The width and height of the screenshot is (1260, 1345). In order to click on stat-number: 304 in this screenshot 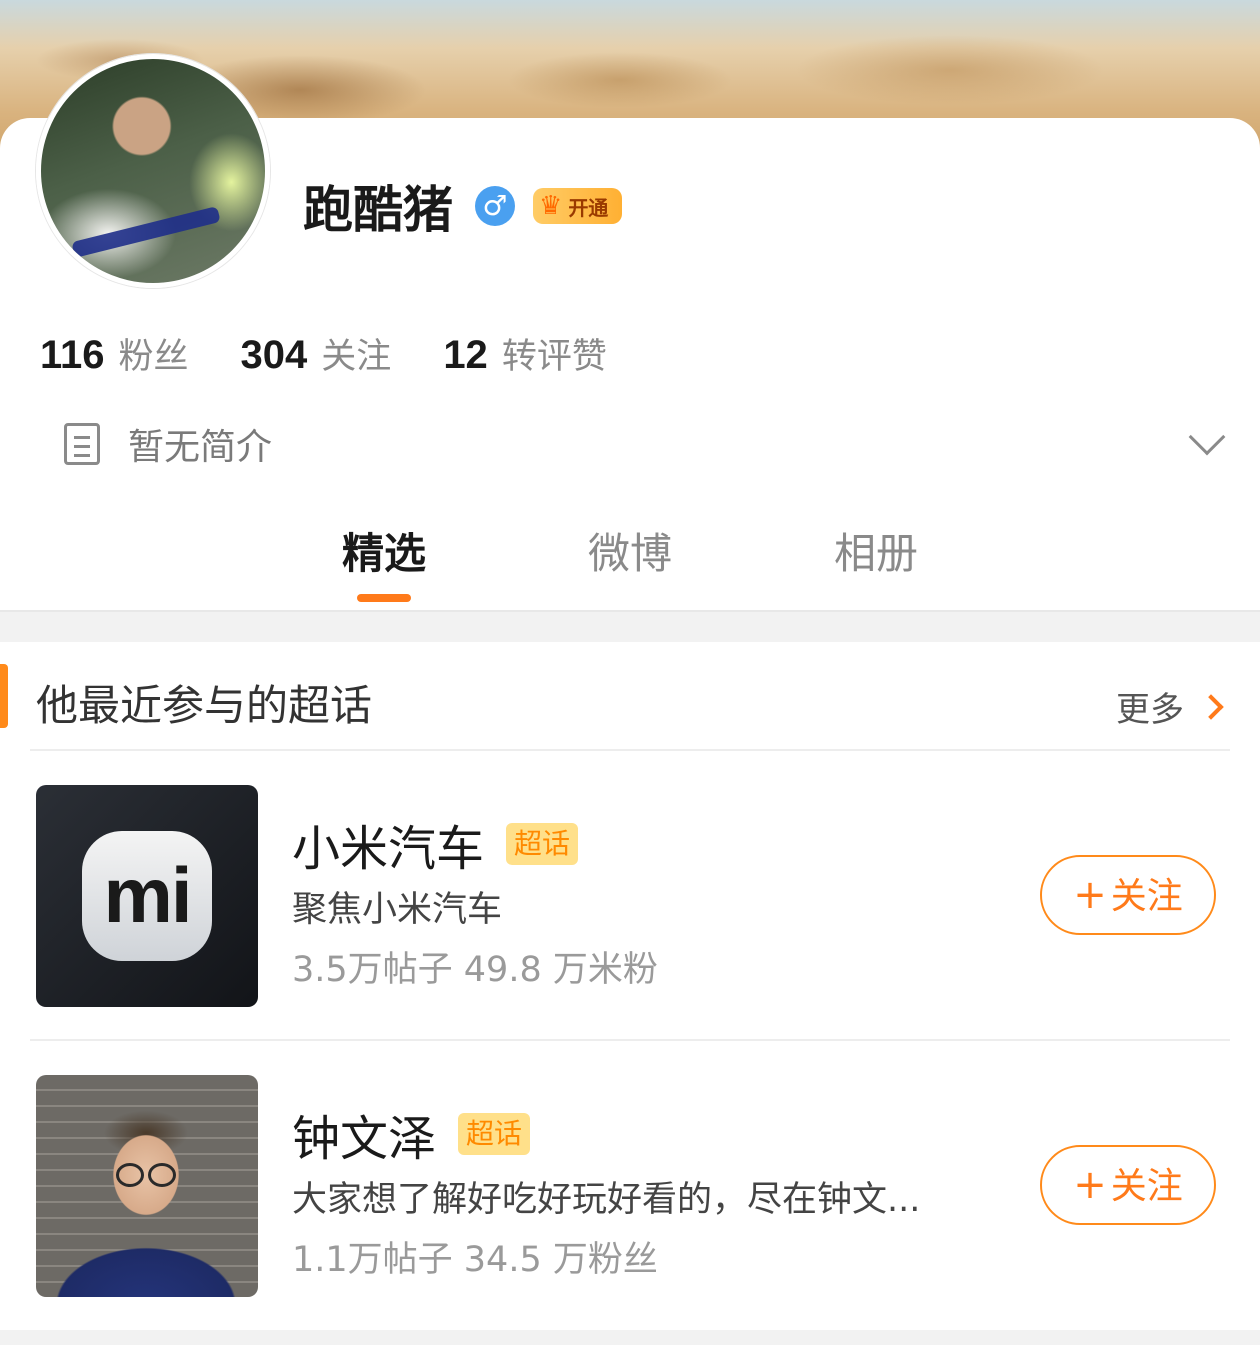, I will do `click(274, 355)`.